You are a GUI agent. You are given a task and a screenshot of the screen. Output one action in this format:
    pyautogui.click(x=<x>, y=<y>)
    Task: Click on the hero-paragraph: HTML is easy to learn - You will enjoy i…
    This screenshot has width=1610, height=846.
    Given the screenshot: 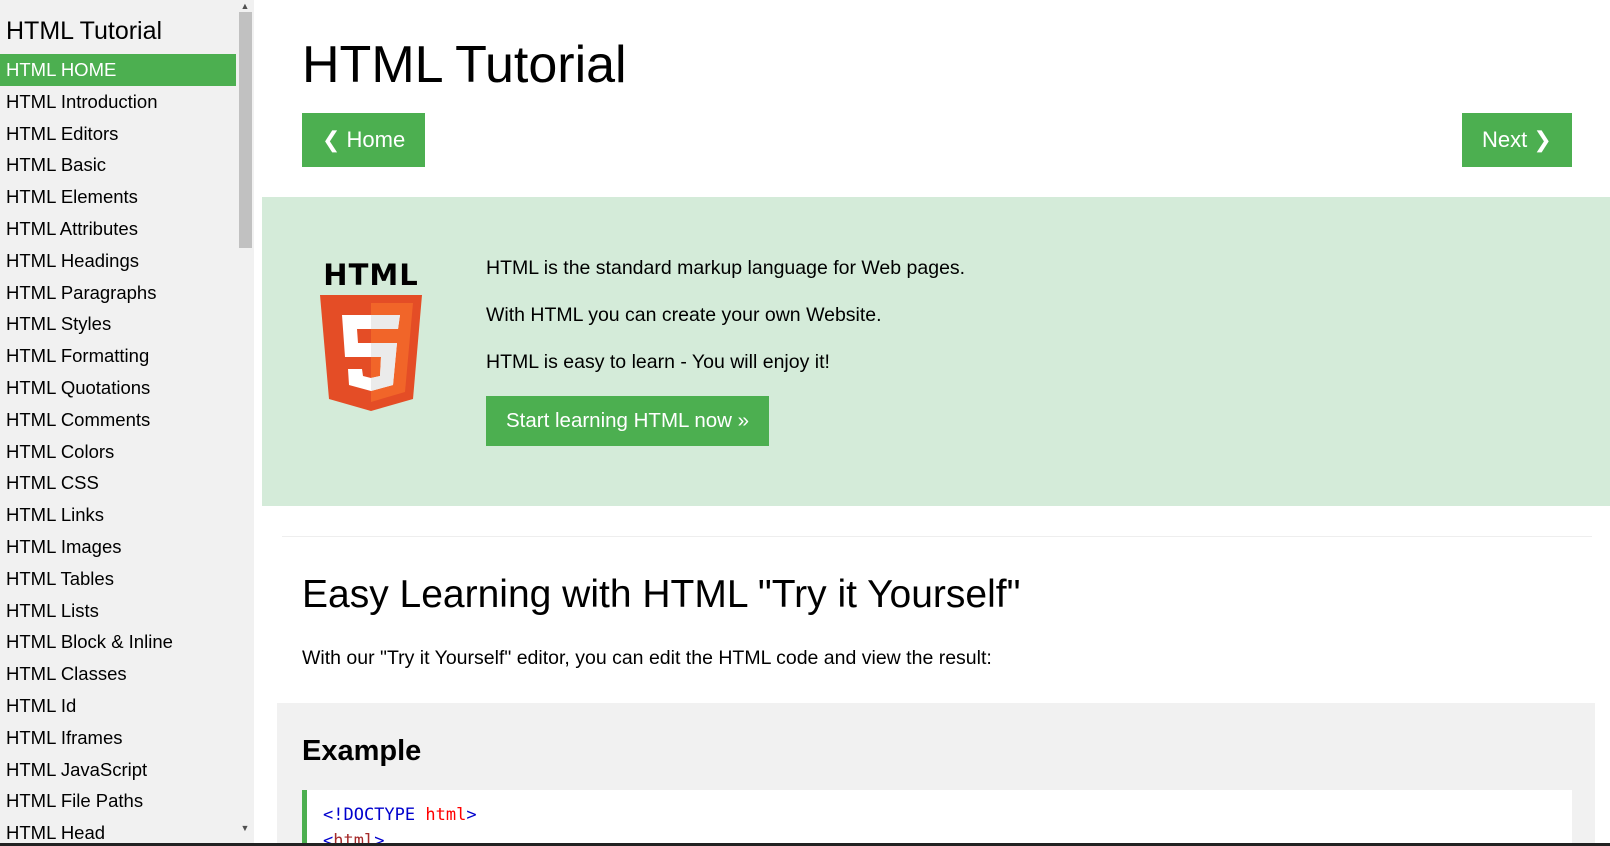 What is the action you would take?
    pyautogui.click(x=658, y=362)
    